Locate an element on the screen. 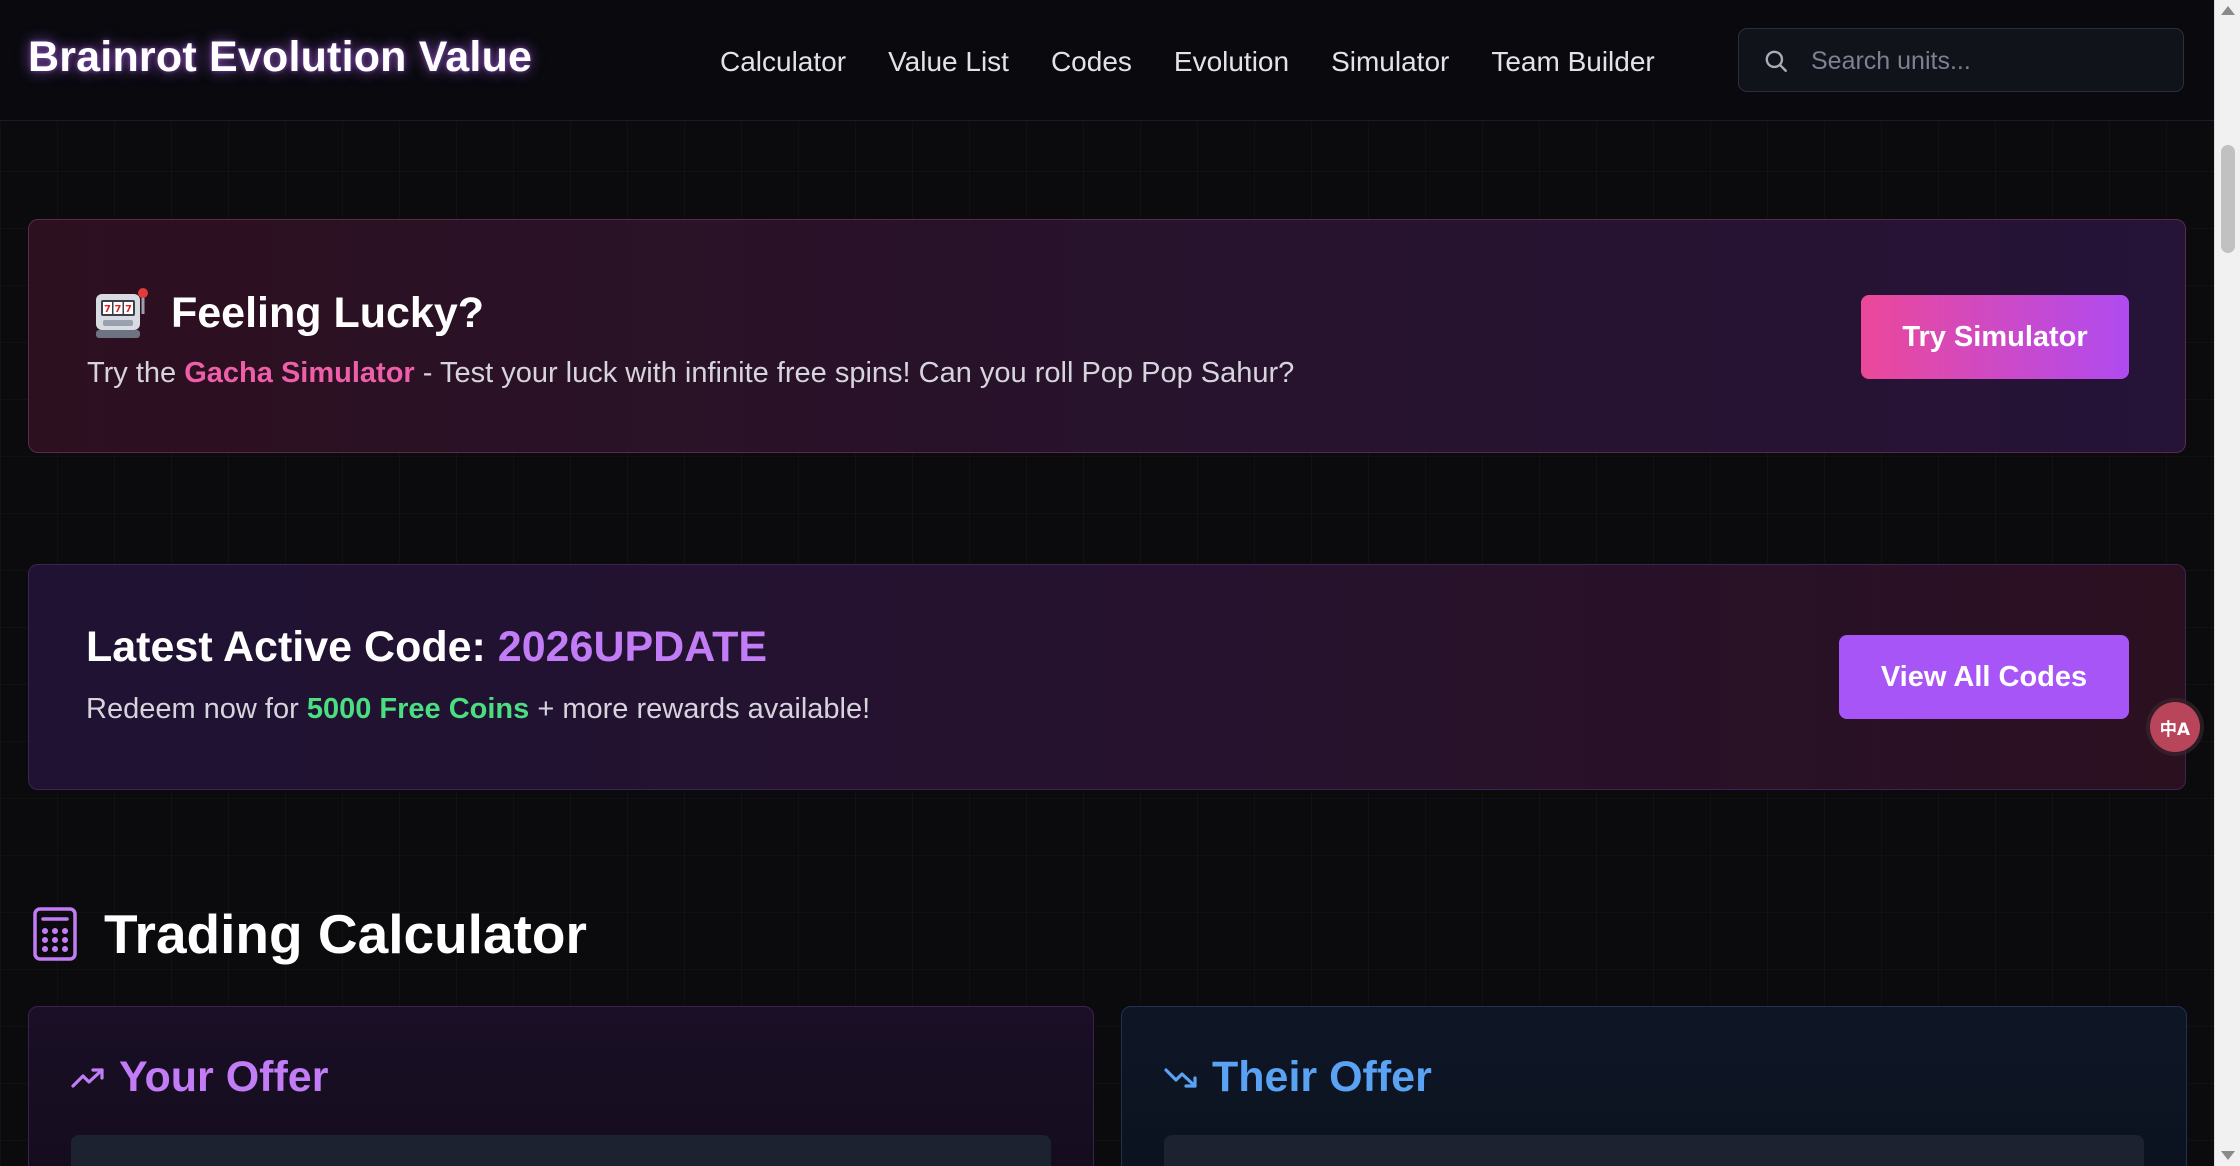 The height and width of the screenshot is (1166, 2240). slot-machine-icon: 7 7 7 is located at coordinates (121, 313).